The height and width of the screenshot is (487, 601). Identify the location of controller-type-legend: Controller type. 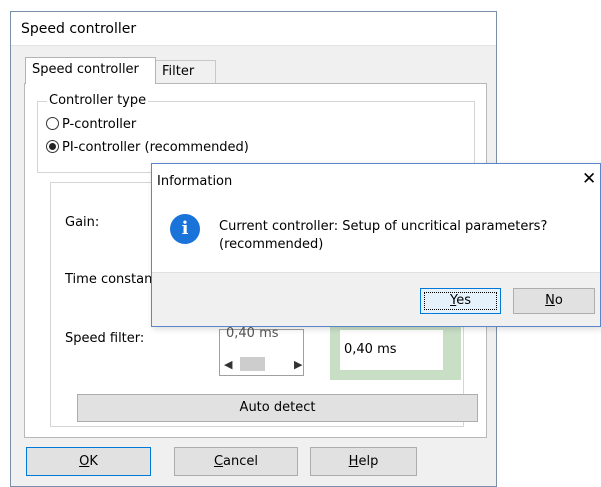
(98, 100).